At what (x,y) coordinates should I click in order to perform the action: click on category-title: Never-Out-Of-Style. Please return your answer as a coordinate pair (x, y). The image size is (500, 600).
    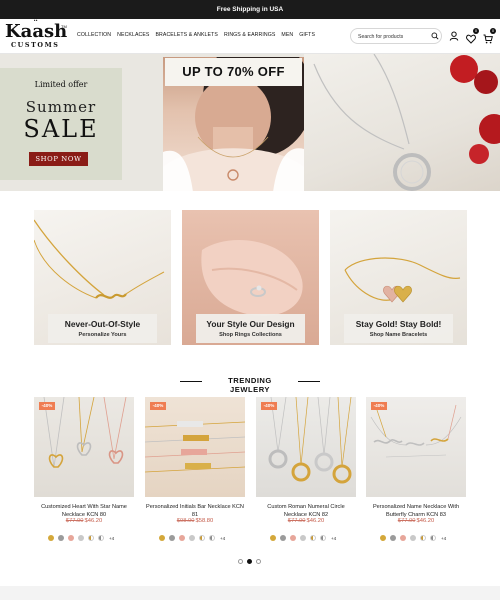
    Looking at the image, I should click on (102, 324).